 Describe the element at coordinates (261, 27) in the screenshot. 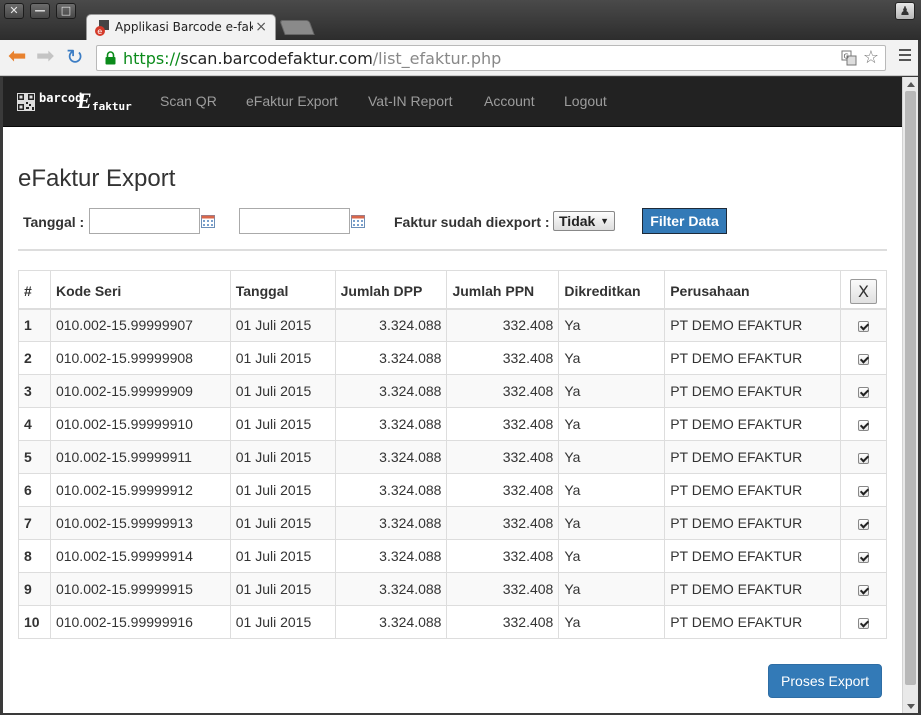

I see `tab-close-icon: ×` at that location.